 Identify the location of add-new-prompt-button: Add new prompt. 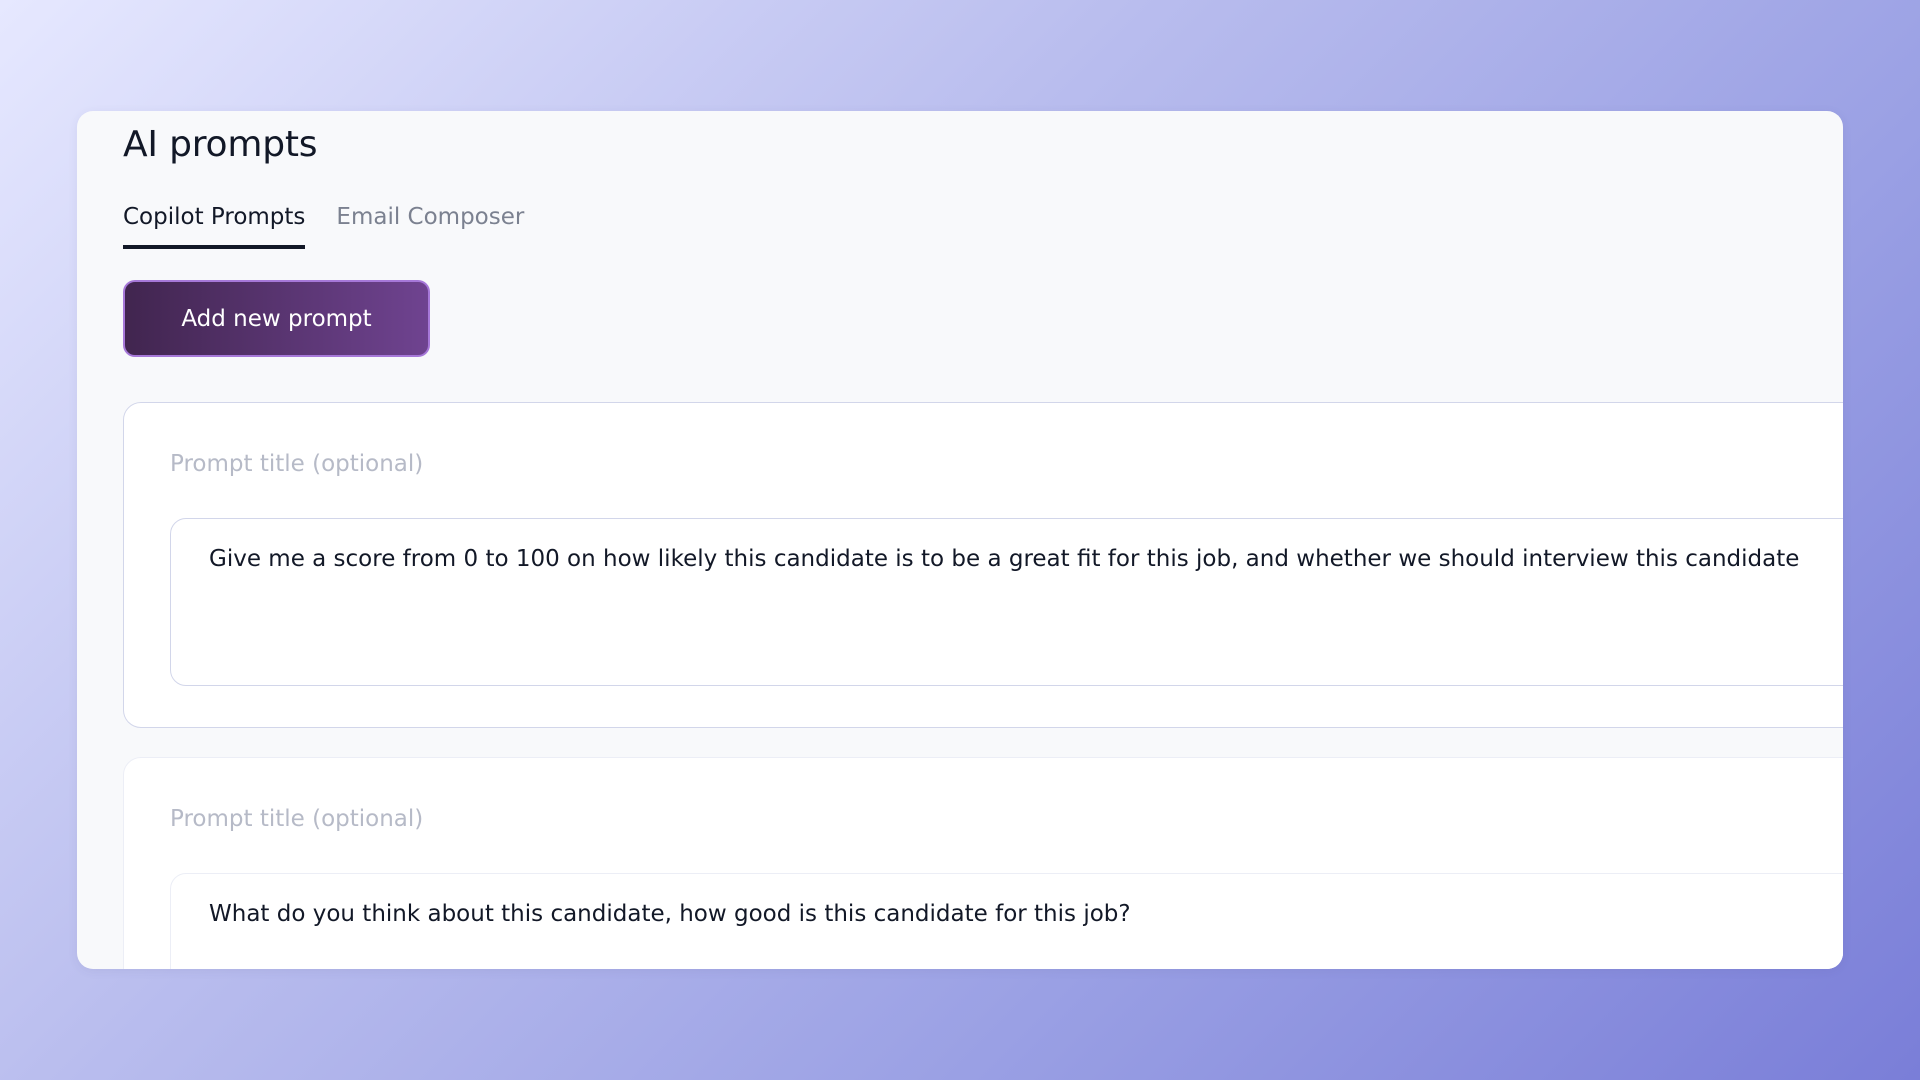
(276, 318).